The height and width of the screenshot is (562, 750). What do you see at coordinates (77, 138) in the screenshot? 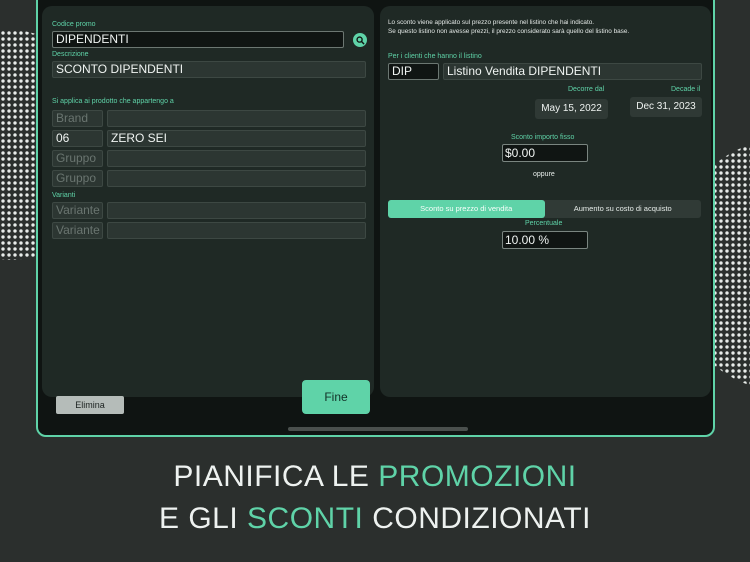
I see `category-code-input: 06` at bounding box center [77, 138].